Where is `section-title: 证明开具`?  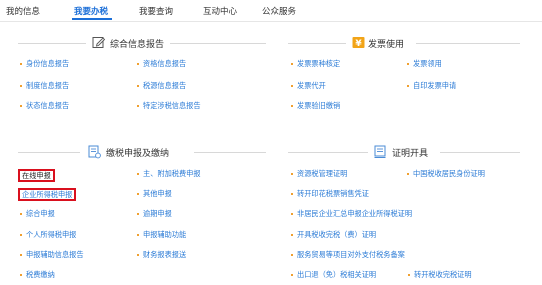 section-title: 证明开具 is located at coordinates (410, 154).